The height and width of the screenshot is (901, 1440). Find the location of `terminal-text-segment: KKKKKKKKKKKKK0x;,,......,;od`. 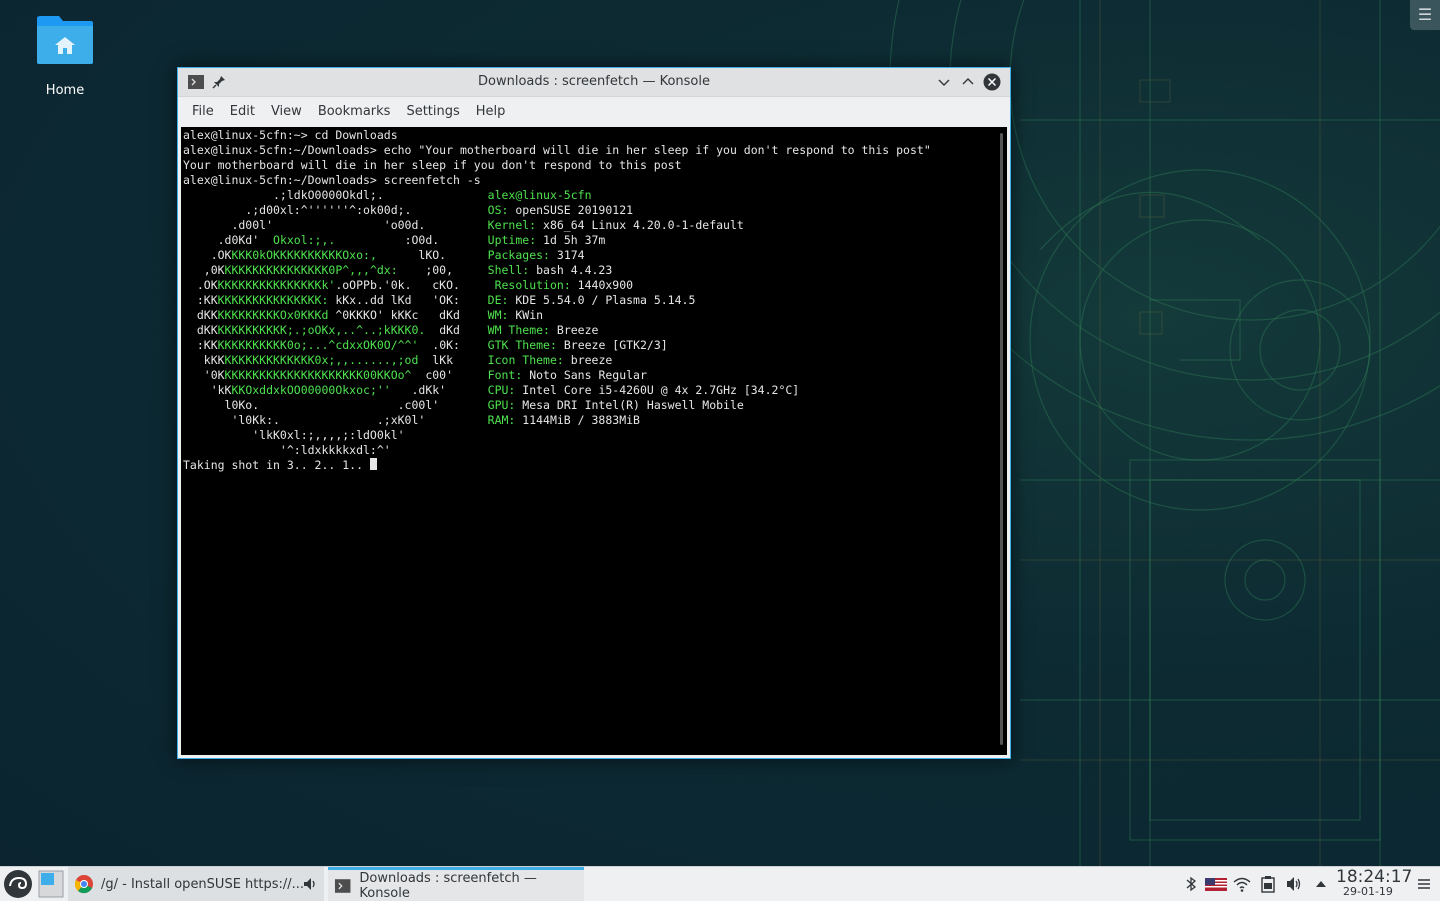

terminal-text-segment: KKKKKKKKKKKKK0x;,,......,;od is located at coordinates (321, 360).